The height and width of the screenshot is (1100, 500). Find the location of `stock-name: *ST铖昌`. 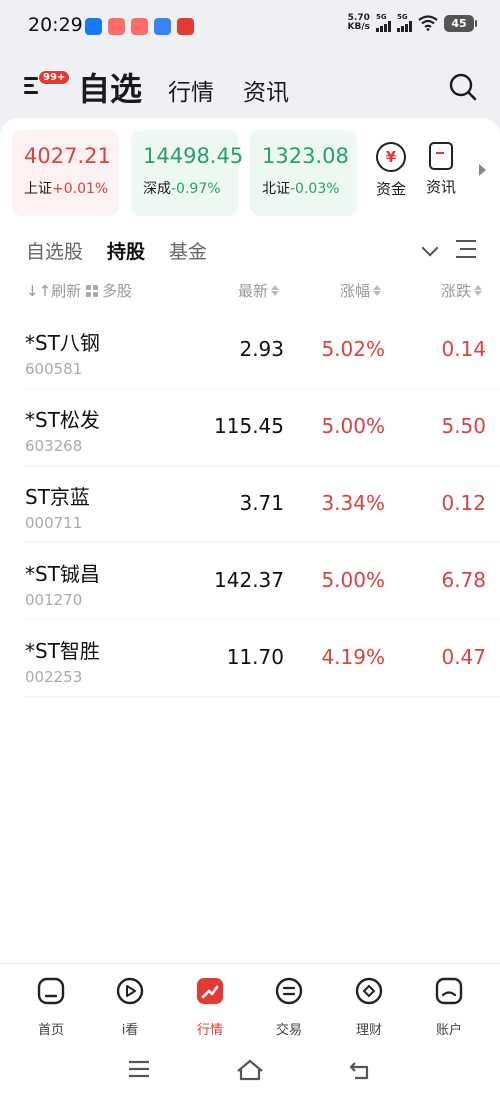

stock-name: *ST铖昌 is located at coordinates (62, 574).